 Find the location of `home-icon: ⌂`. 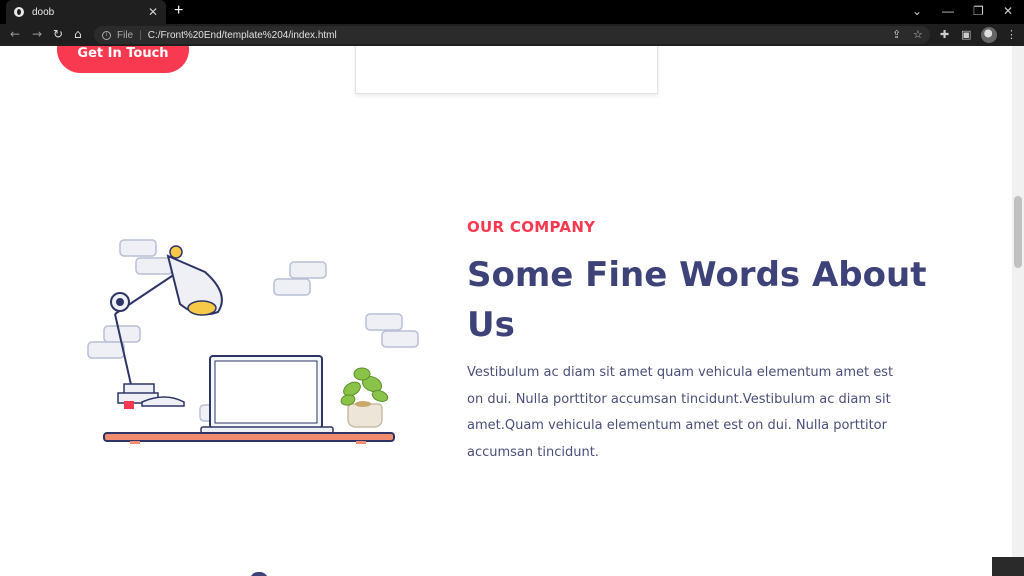

home-icon: ⌂ is located at coordinates (78, 34).